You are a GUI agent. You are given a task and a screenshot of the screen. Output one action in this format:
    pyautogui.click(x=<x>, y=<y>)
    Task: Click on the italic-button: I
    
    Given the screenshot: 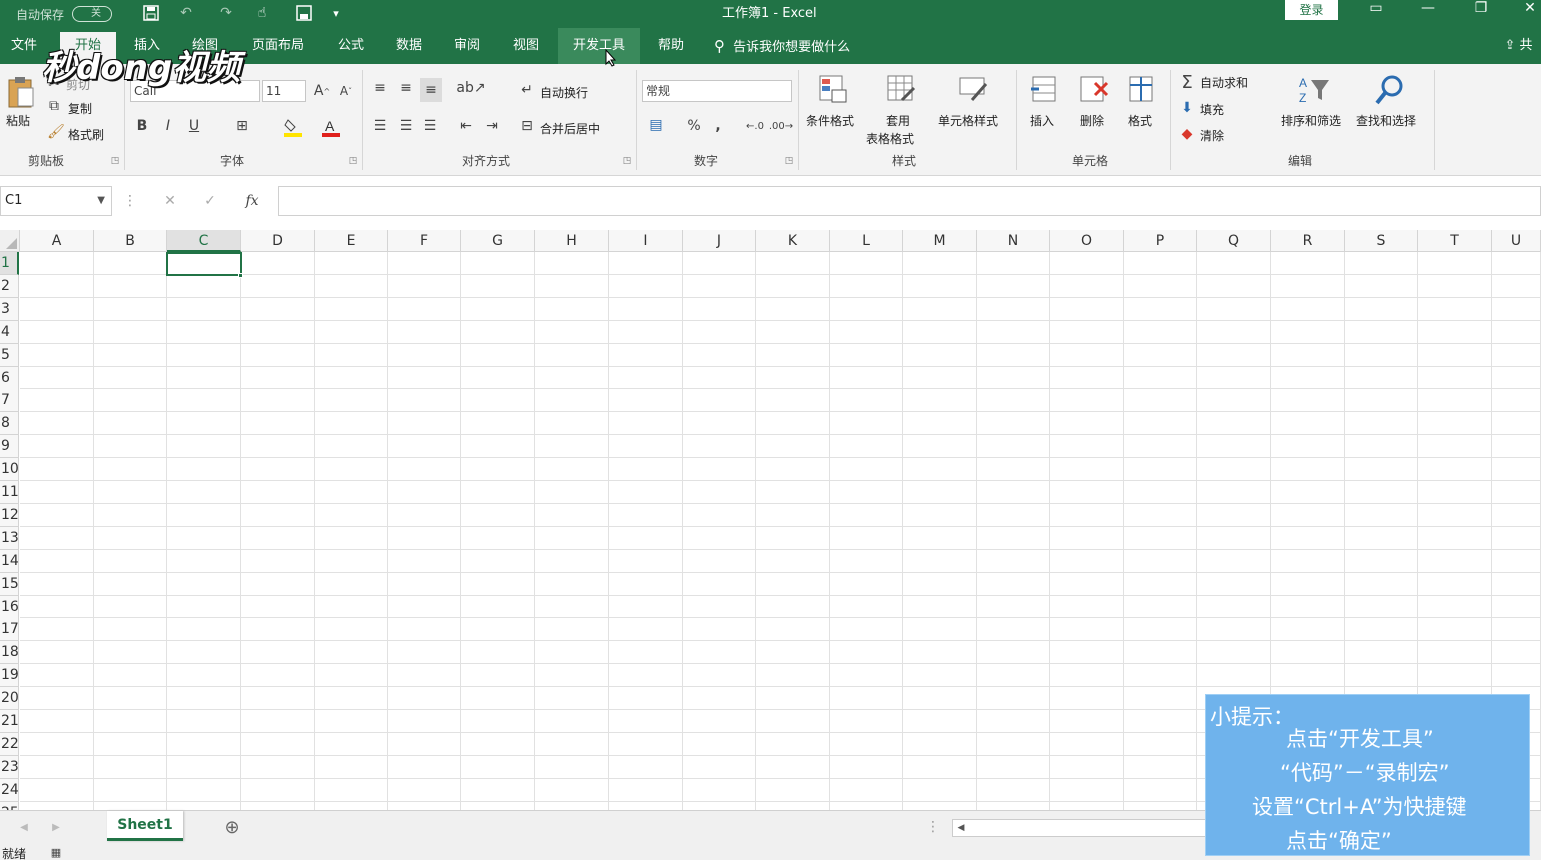 What is the action you would take?
    pyautogui.click(x=168, y=126)
    